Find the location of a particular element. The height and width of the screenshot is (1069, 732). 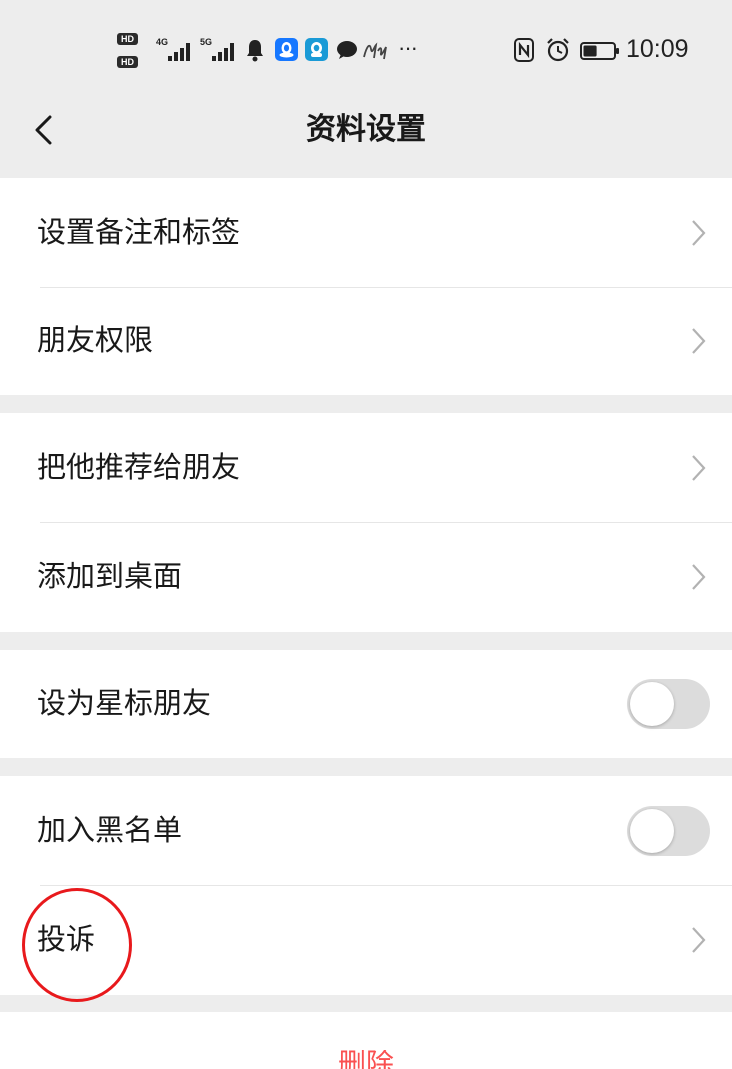

row-add-to-desktop: 添加到桌面 is located at coordinates (366, 577).